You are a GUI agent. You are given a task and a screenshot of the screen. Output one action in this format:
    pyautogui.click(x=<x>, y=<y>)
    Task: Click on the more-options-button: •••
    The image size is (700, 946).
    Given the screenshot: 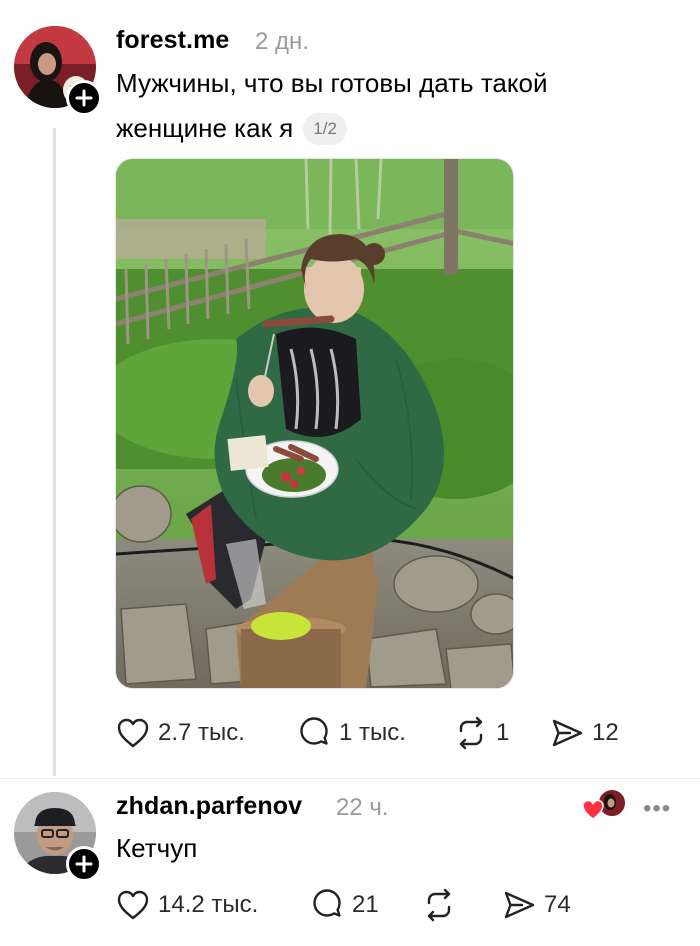 What is the action you would take?
    pyautogui.click(x=657, y=809)
    